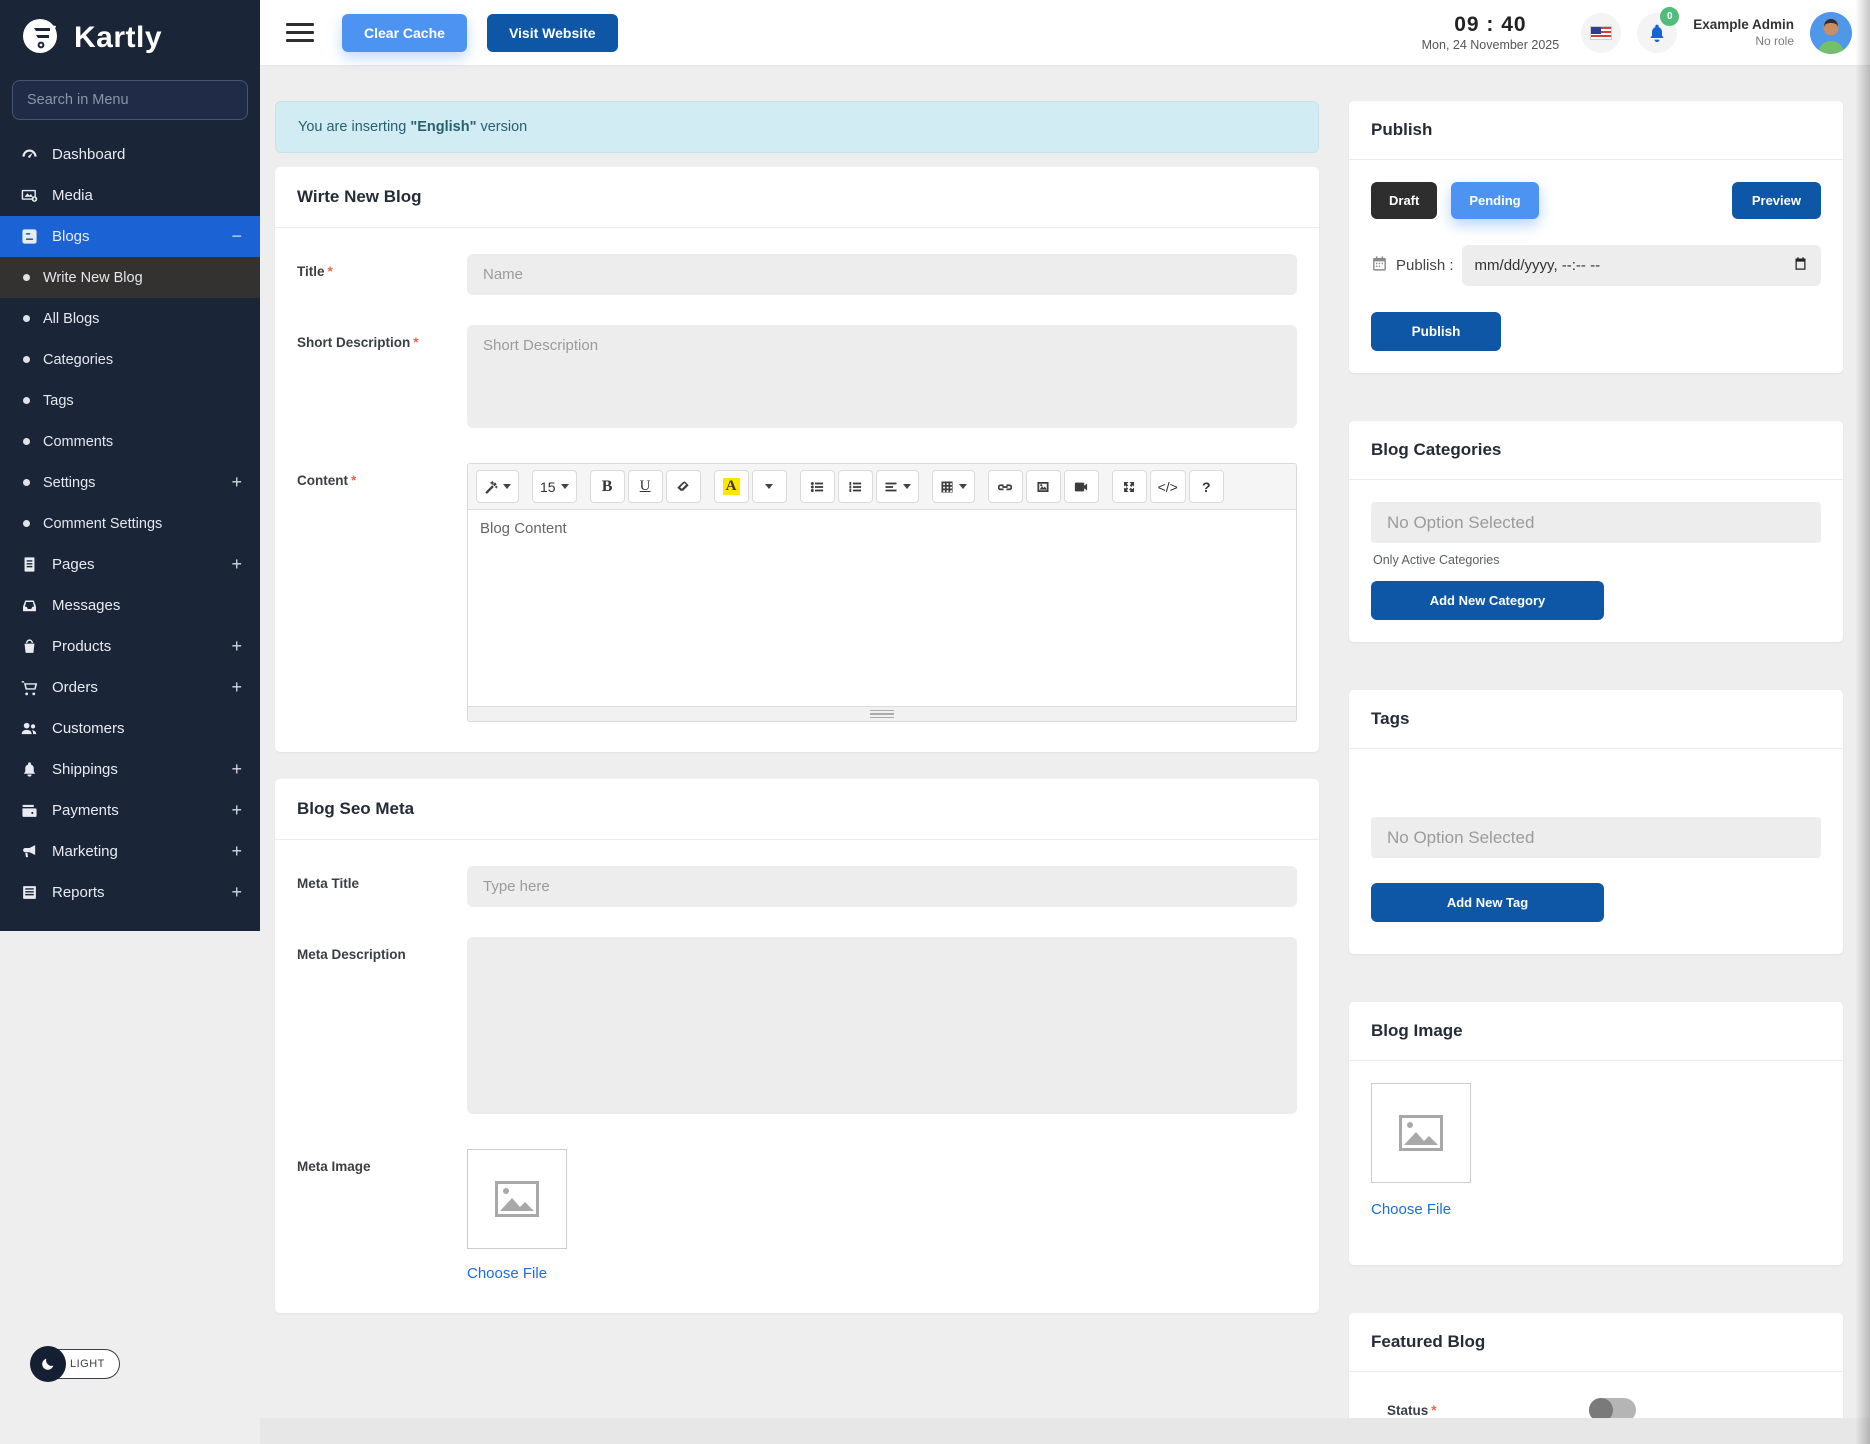  Describe the element at coordinates (1776, 200) in the screenshot. I see `preview-button: Preview` at that location.